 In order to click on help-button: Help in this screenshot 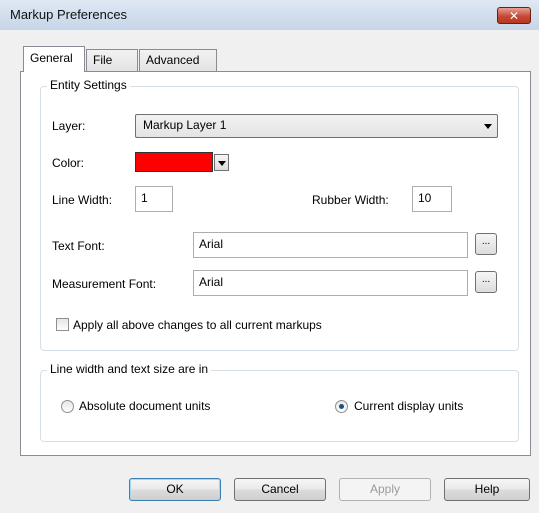, I will do `click(487, 489)`.